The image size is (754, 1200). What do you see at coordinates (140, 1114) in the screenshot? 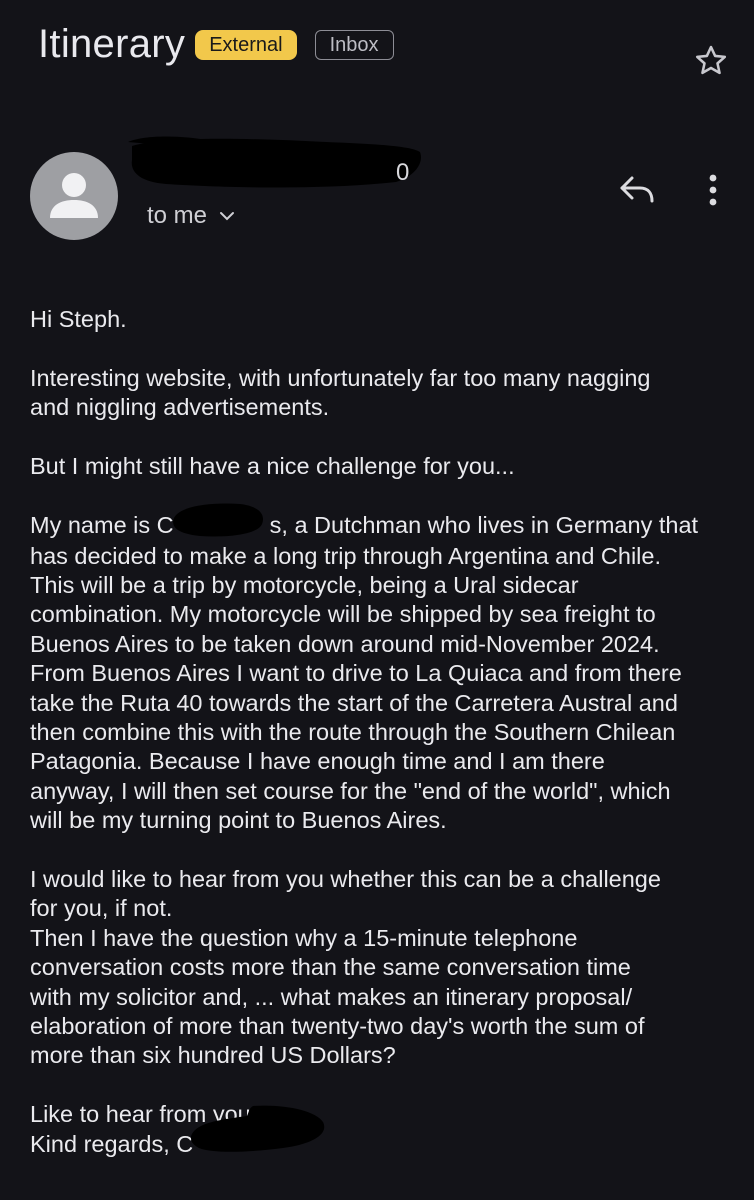
I see `closing-line: Like to hear from you` at bounding box center [140, 1114].